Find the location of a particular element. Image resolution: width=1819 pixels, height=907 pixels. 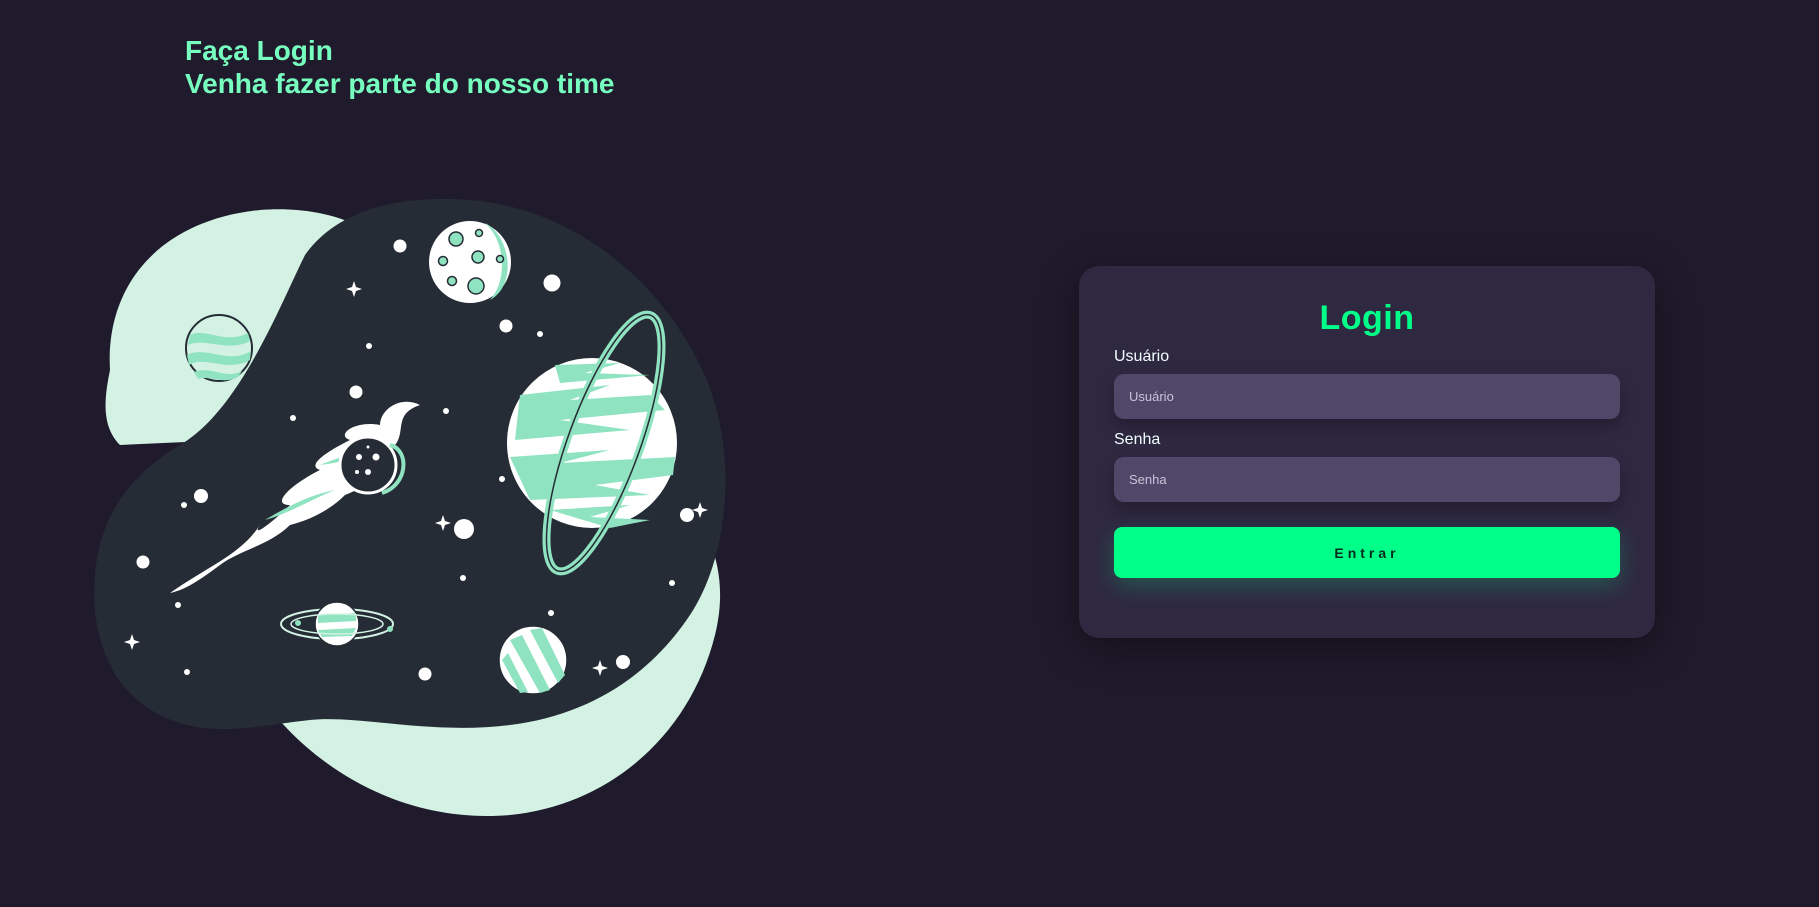

striped-planet-bottom-icon is located at coordinates (533, 660).